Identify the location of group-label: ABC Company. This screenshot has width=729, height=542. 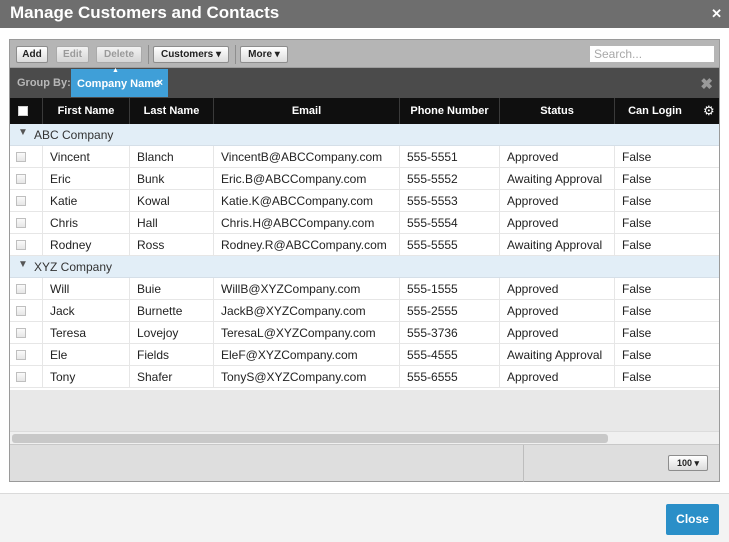
(74, 135).